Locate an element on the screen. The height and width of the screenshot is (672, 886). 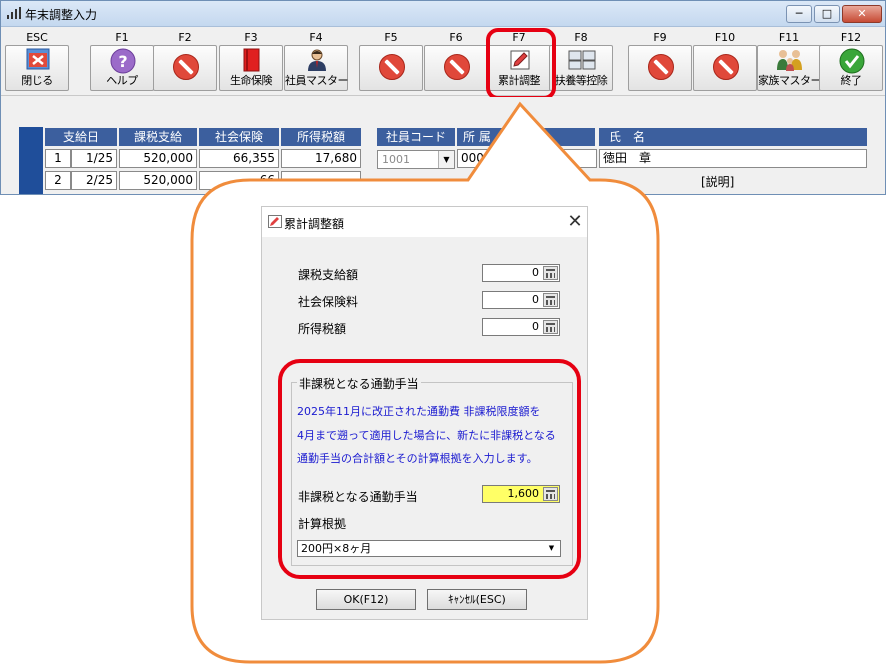
taxable-pay-value: 0 is located at coordinates (535, 272).